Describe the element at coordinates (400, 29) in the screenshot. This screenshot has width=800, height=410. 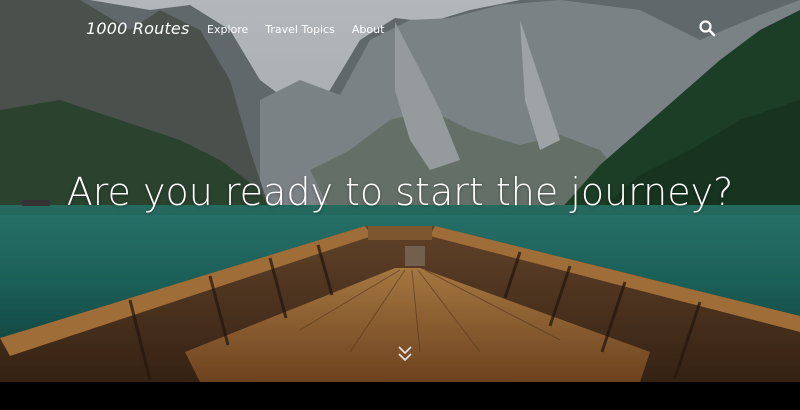
I see `top-navigation: 1000 Routes Explore Travel Topics About` at that location.